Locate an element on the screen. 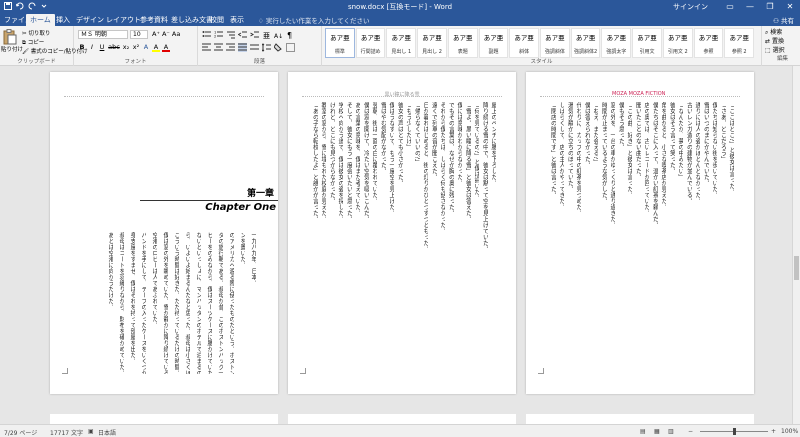 The image size is (800, 437). text-column: ら、いよいよ始まるんだなと思った。叔母は小さくほほえんだ。 is located at coordinates (187, 303).